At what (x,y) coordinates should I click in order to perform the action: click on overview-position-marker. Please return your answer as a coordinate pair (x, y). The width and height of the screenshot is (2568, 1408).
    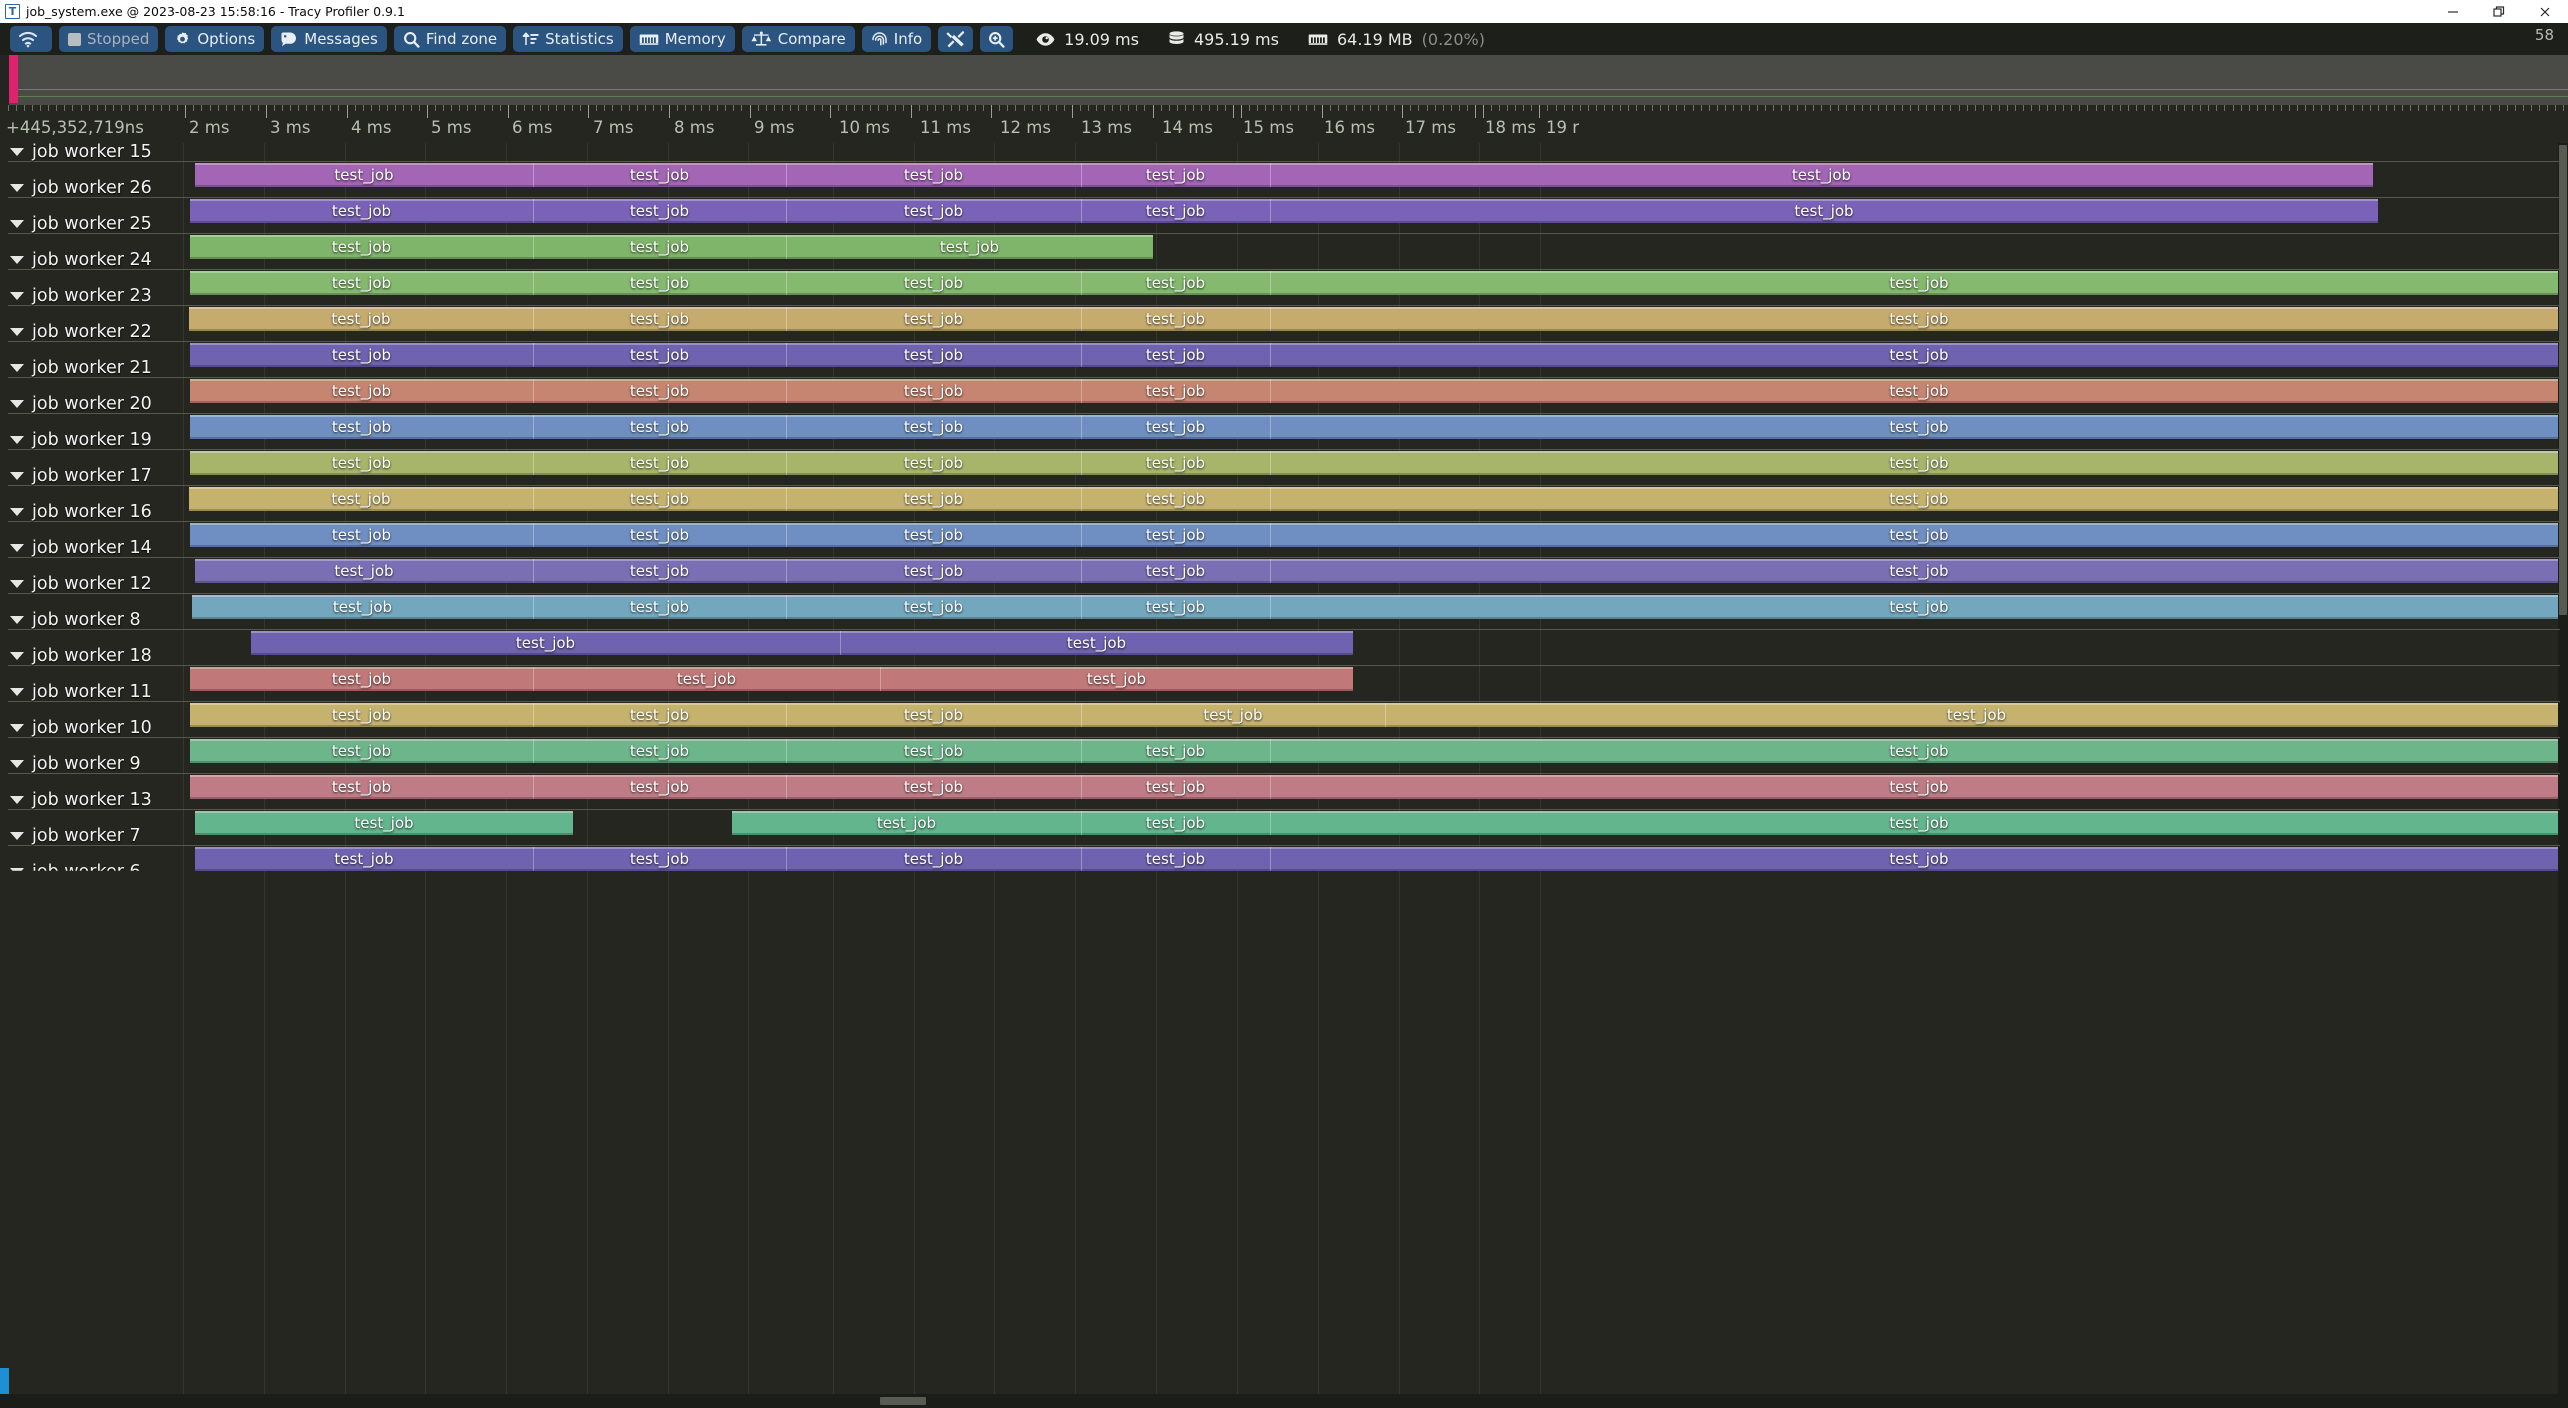
    Looking at the image, I should click on (13, 79).